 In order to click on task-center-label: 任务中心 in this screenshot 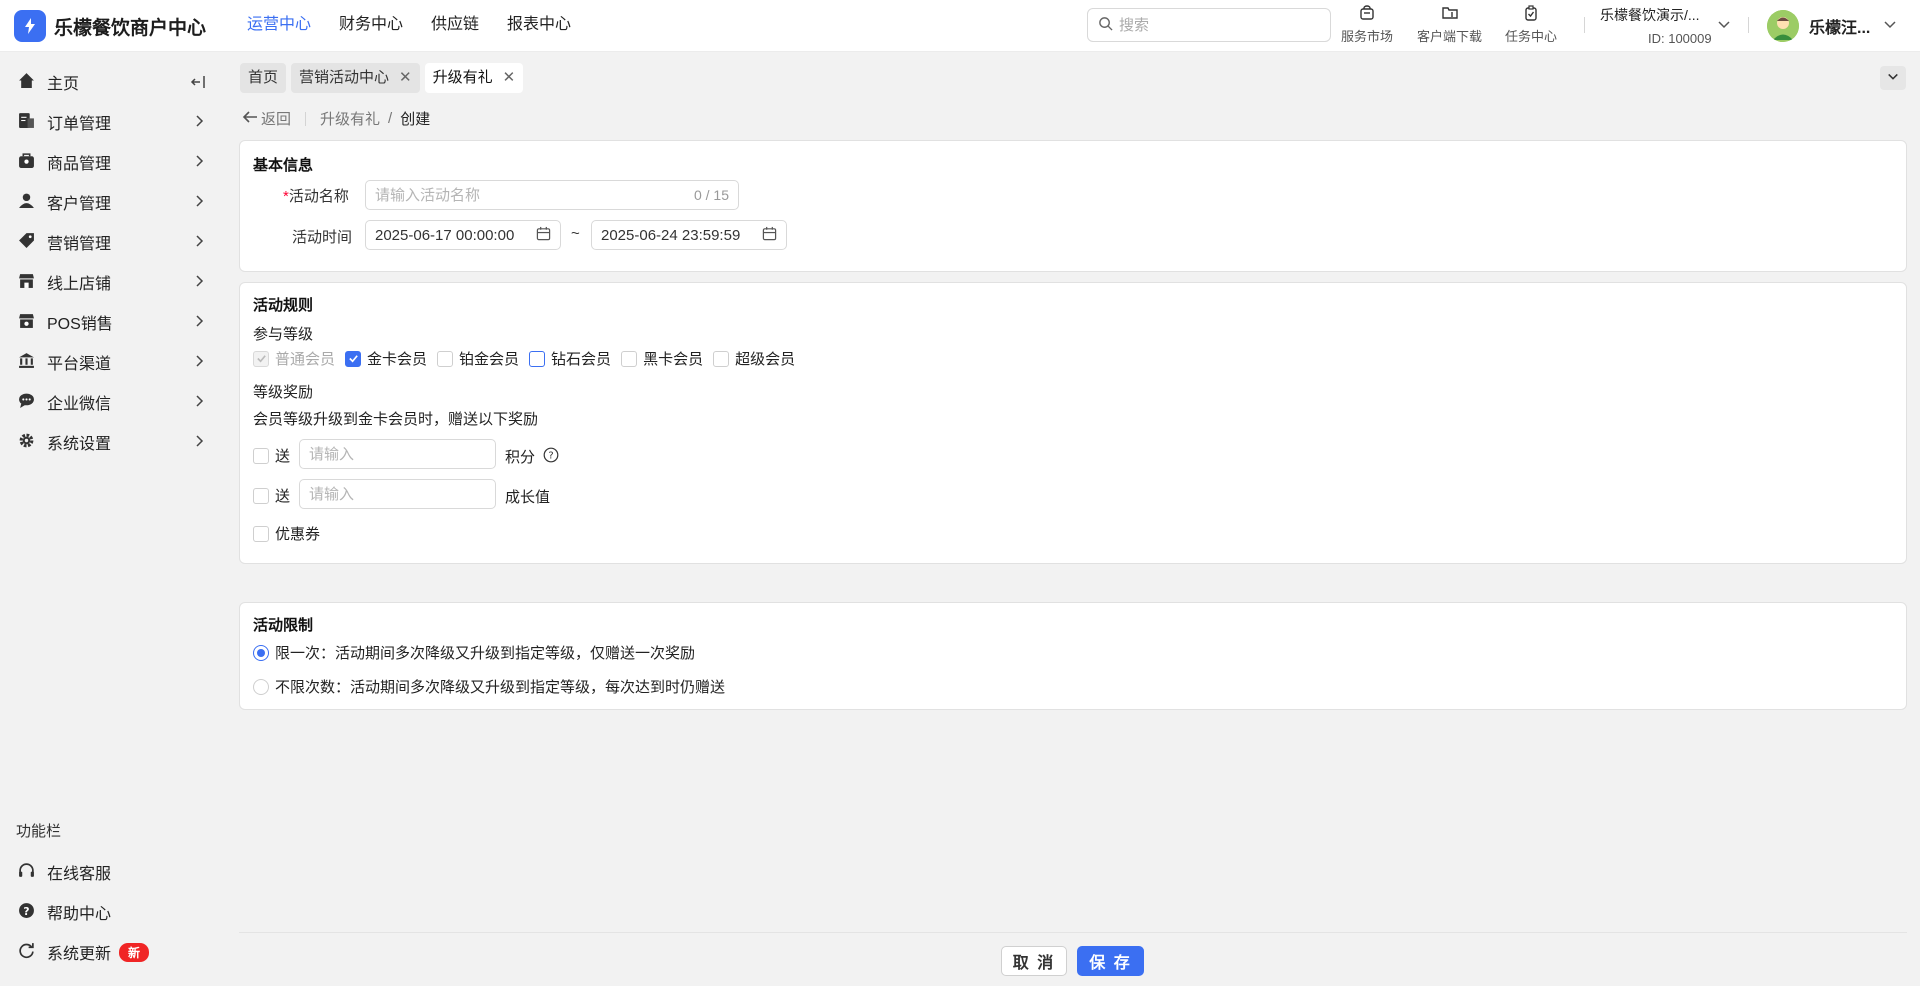, I will do `click(1531, 36)`.